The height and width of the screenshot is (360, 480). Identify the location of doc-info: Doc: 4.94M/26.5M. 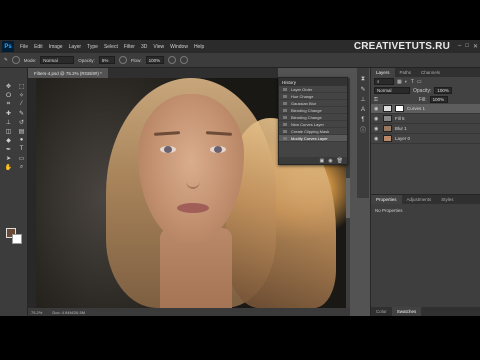
(69, 312).